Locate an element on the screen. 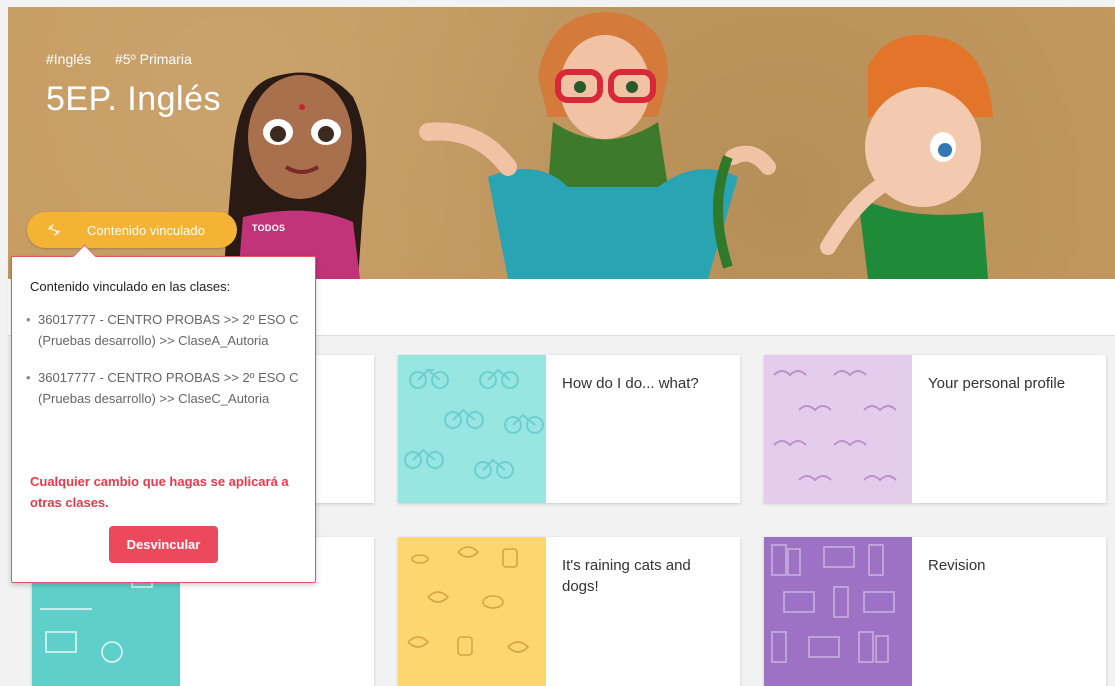 The height and width of the screenshot is (686, 1115). unit-card-personal-profile: Your personal profile is located at coordinates (935, 429).